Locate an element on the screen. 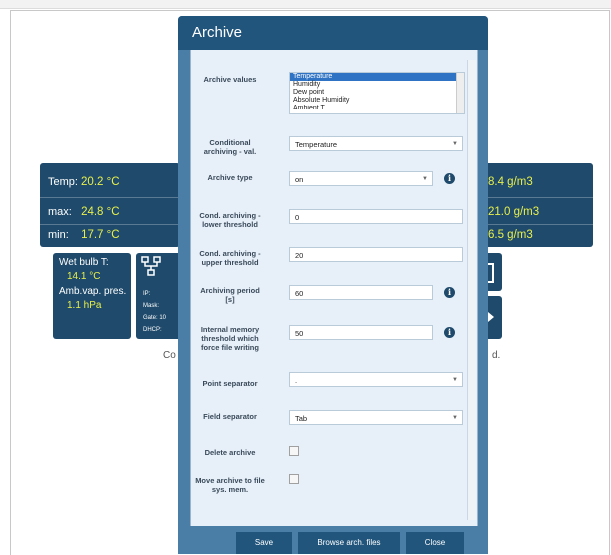 This screenshot has width=611, height=555. field-separator-label: Field separator is located at coordinates (230, 416).